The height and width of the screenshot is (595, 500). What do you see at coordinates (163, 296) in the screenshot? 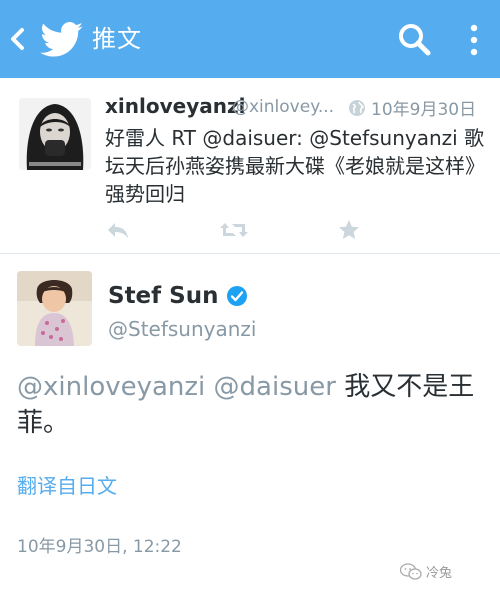
I see `author-name: Stef Sun` at bounding box center [163, 296].